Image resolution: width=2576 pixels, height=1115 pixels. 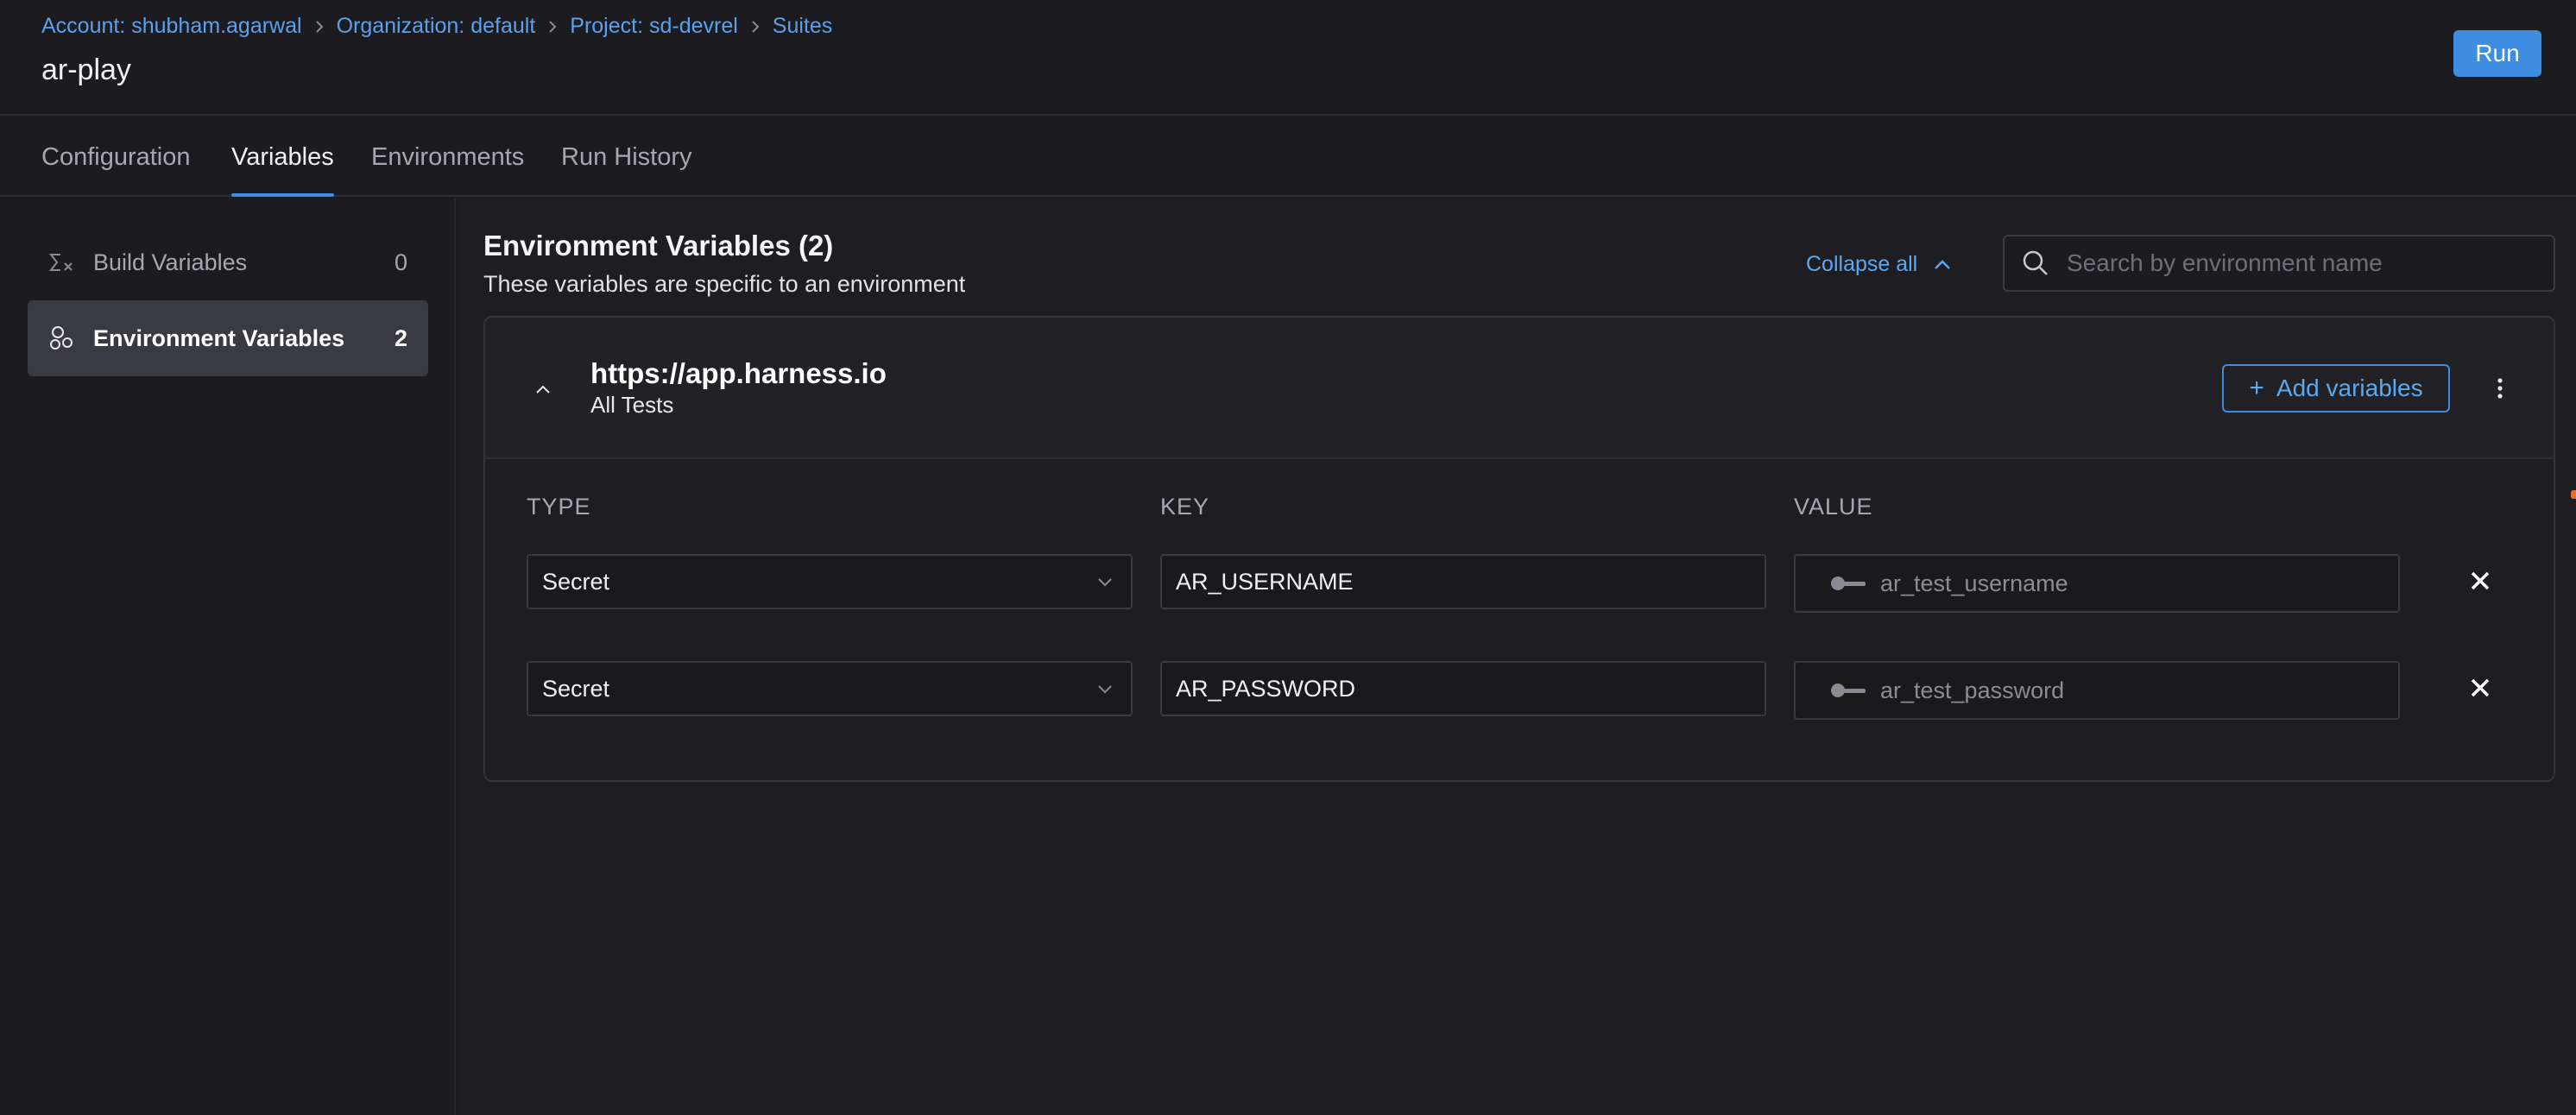 What do you see at coordinates (116, 157) in the screenshot?
I see `tab-configuration: Configuration` at bounding box center [116, 157].